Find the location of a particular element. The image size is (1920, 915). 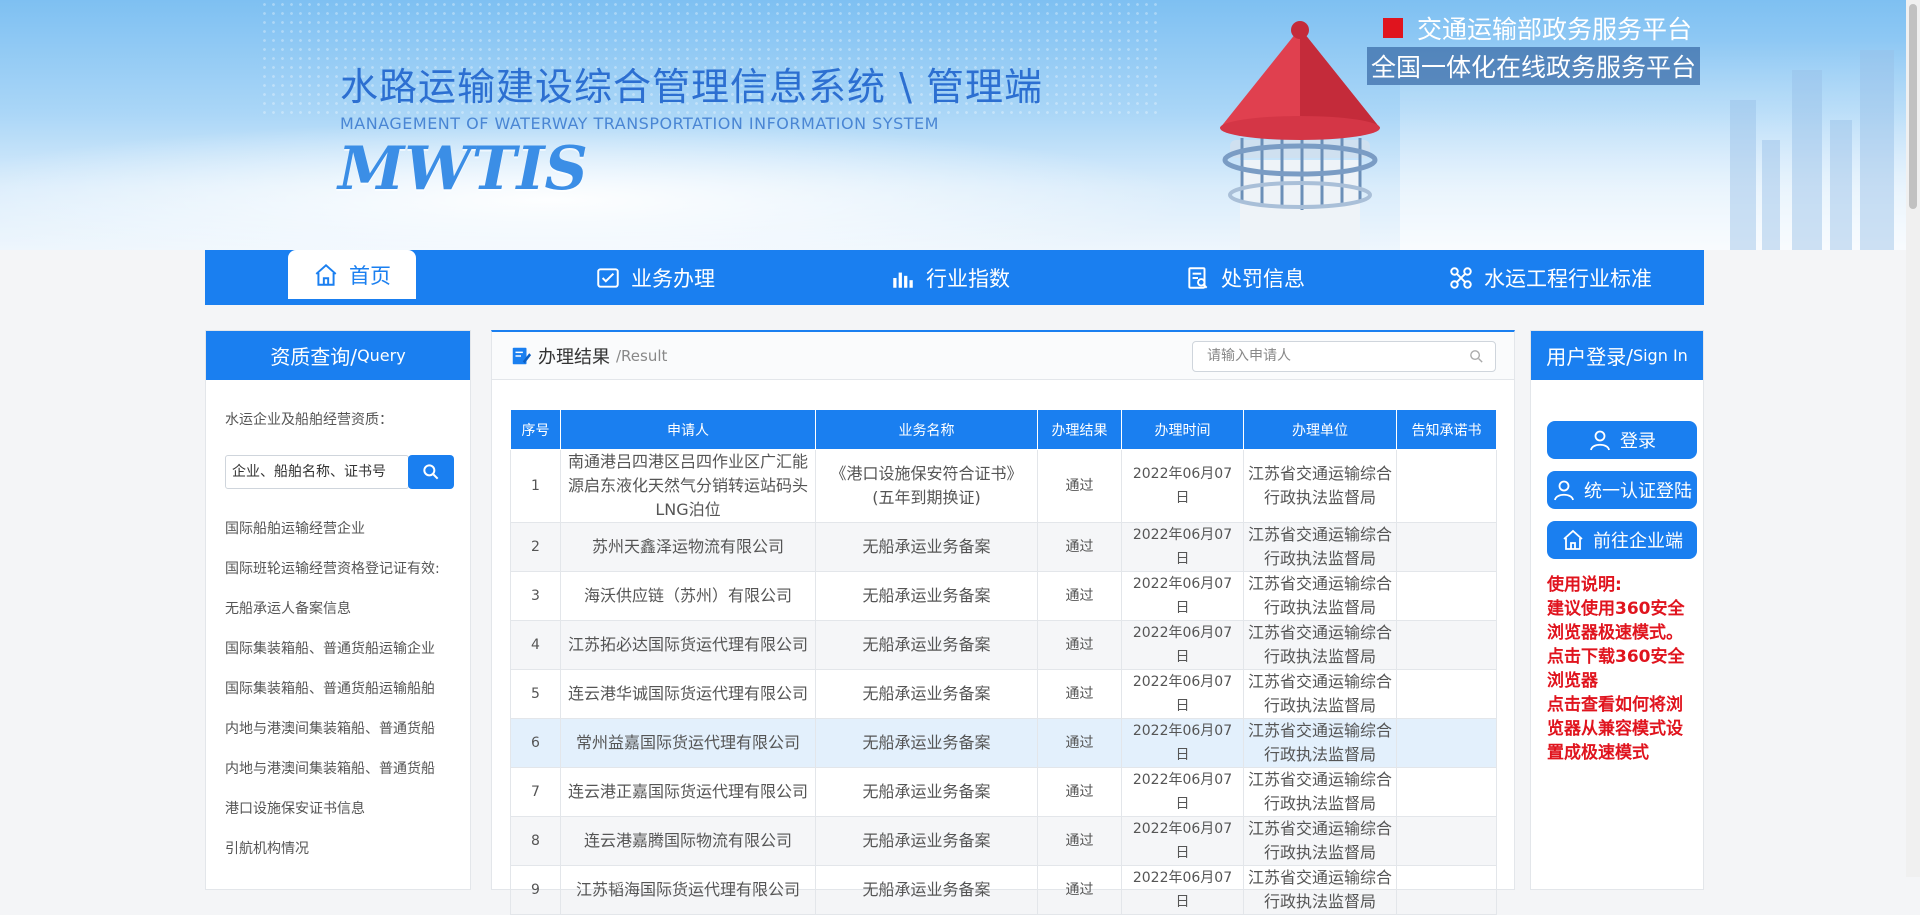

result-title: 办理结果 is located at coordinates (574, 357).